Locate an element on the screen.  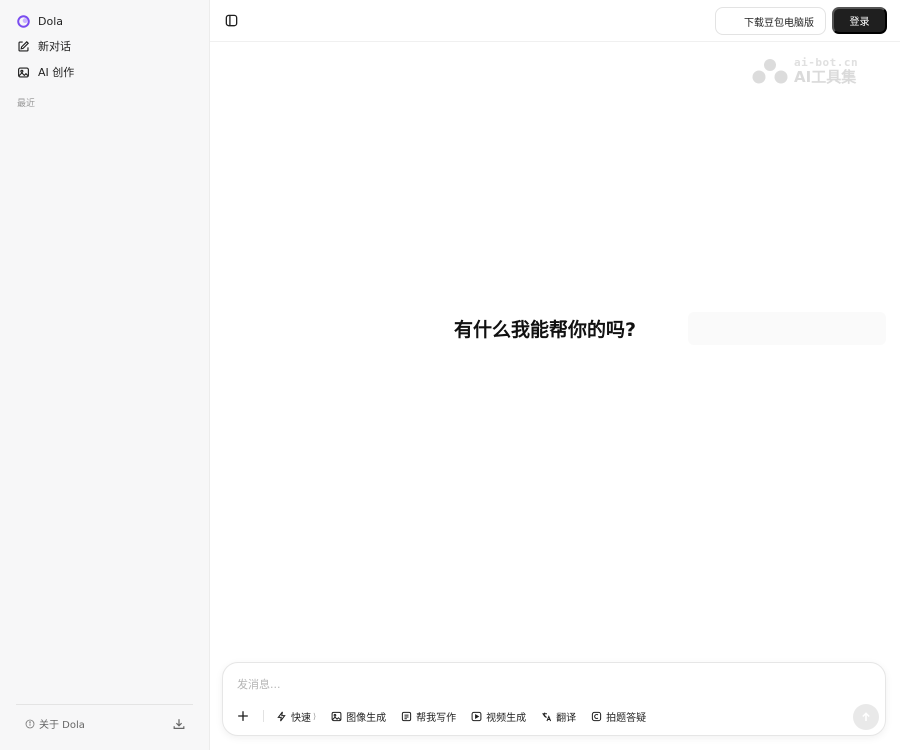
sidebar-item-new-chat: 新对话 is located at coordinates (44, 46).